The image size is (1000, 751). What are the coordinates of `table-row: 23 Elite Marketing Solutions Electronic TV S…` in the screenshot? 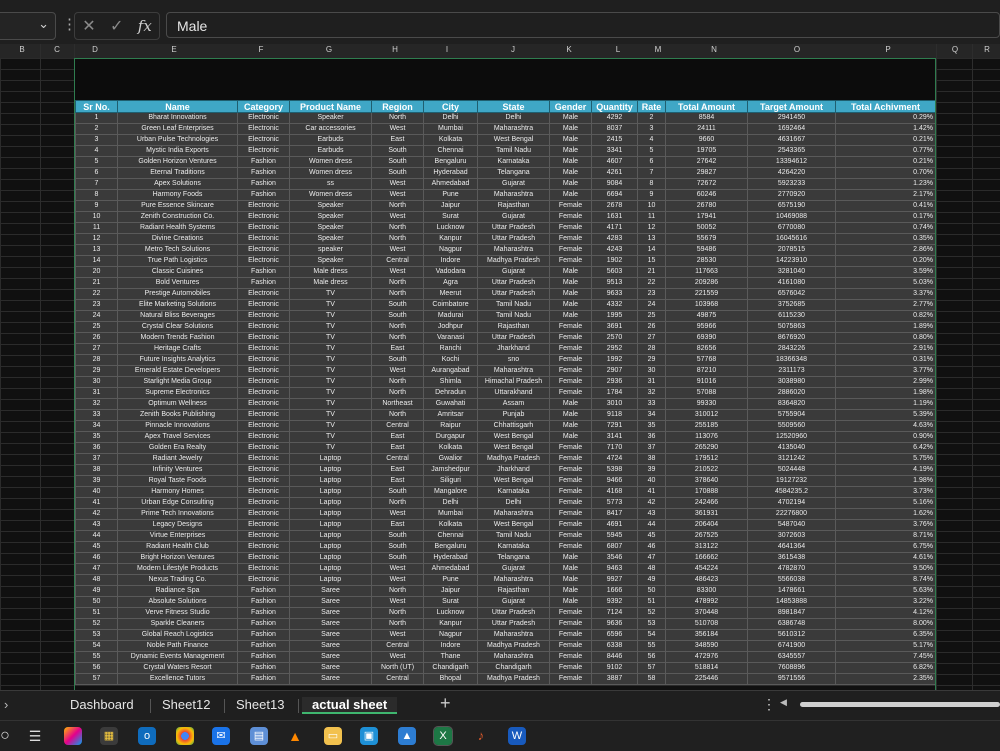 It's located at (505, 305).